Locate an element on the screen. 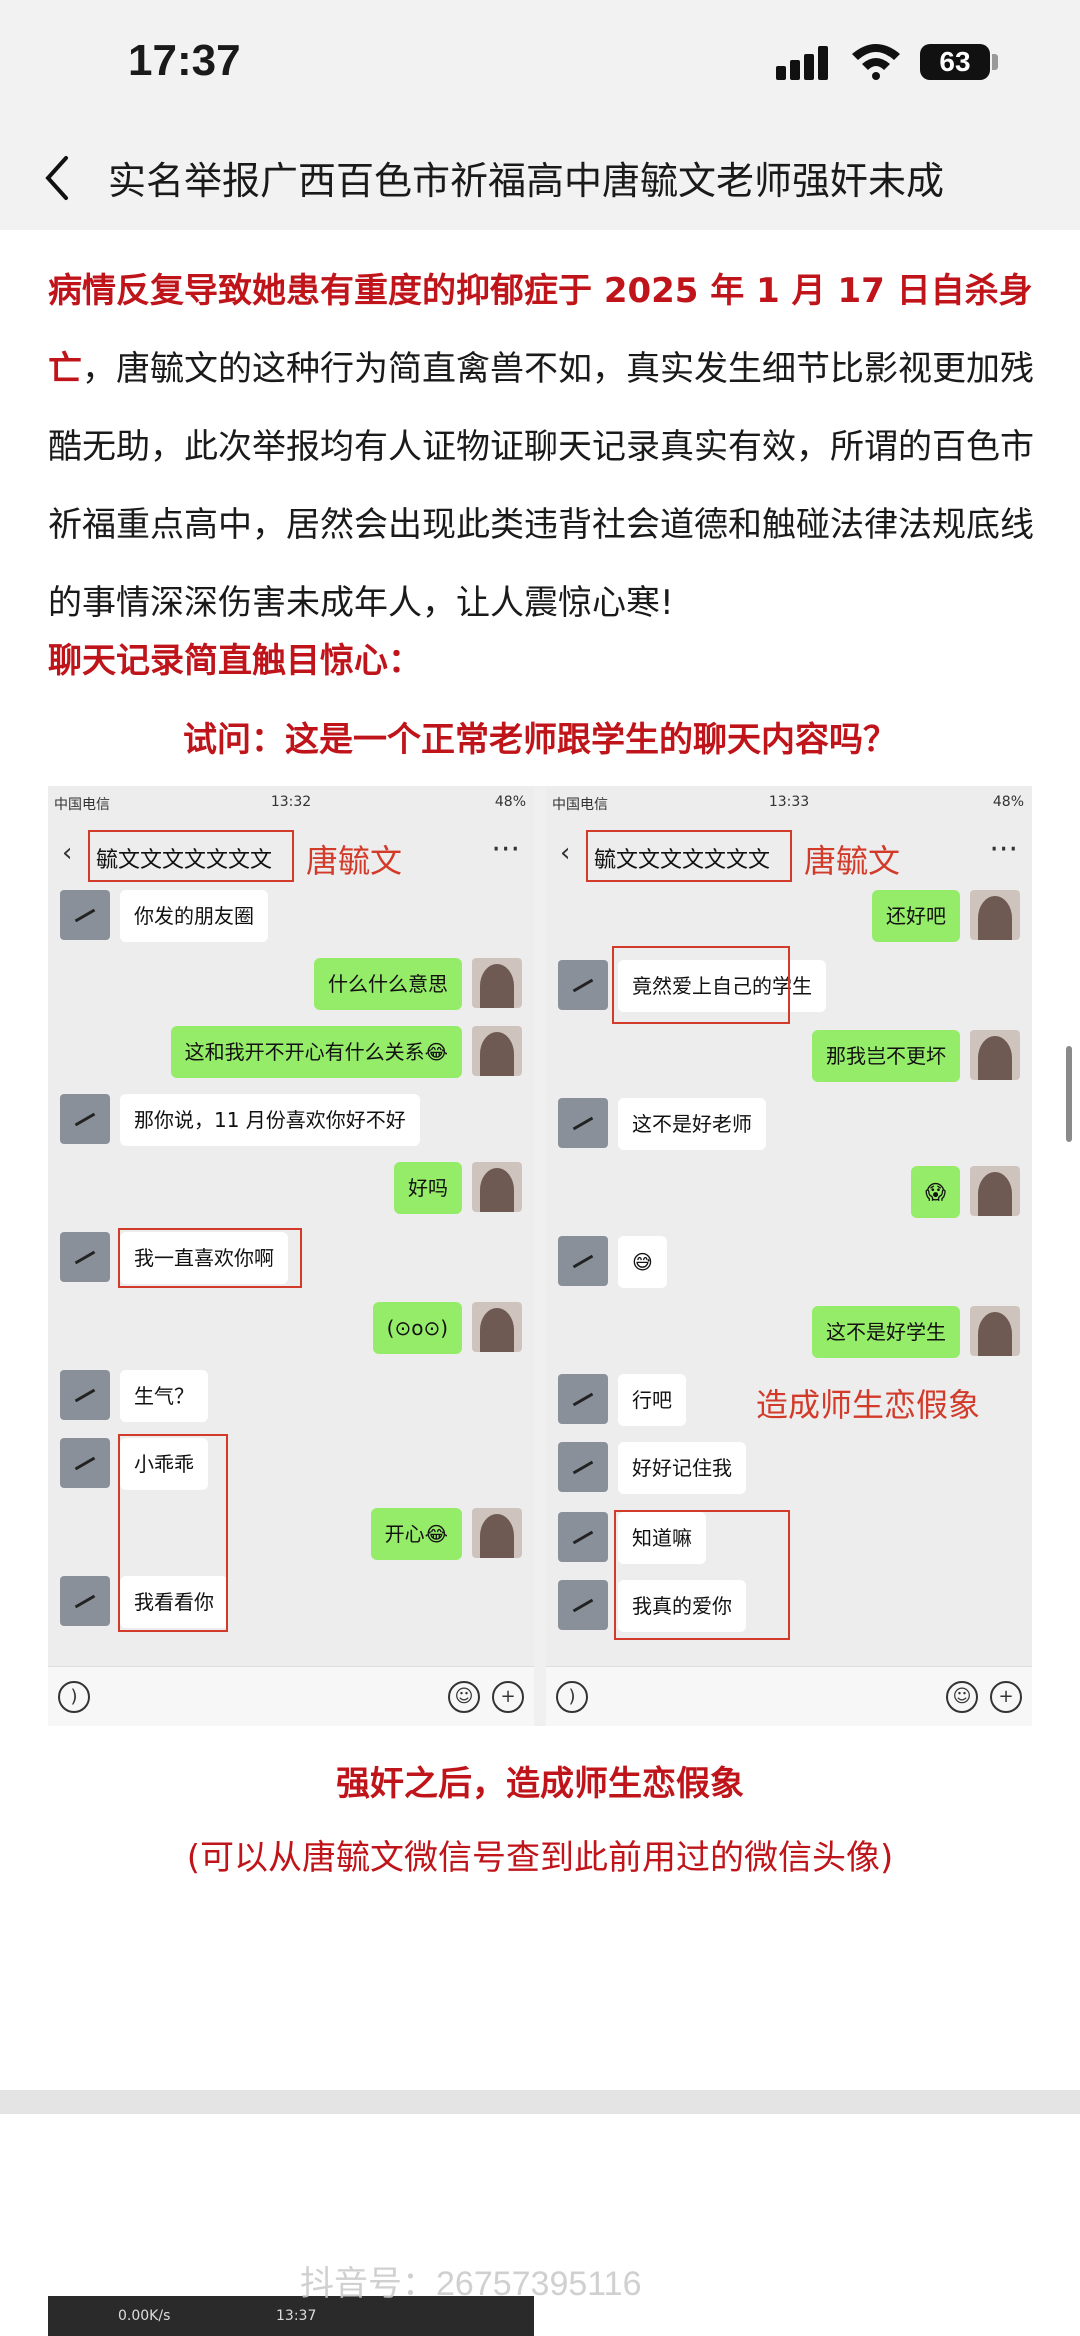 This screenshot has width=1080, height=2336. cellular-signal-icon is located at coordinates (806, 62).